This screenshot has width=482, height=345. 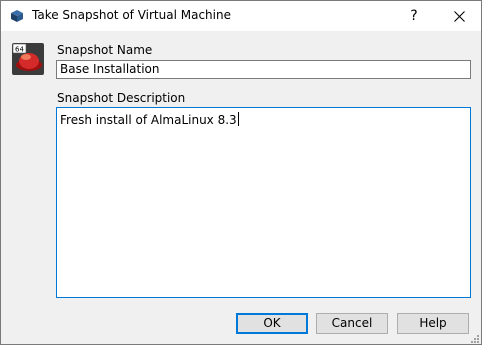 I want to click on close-icon, so click(x=459, y=16).